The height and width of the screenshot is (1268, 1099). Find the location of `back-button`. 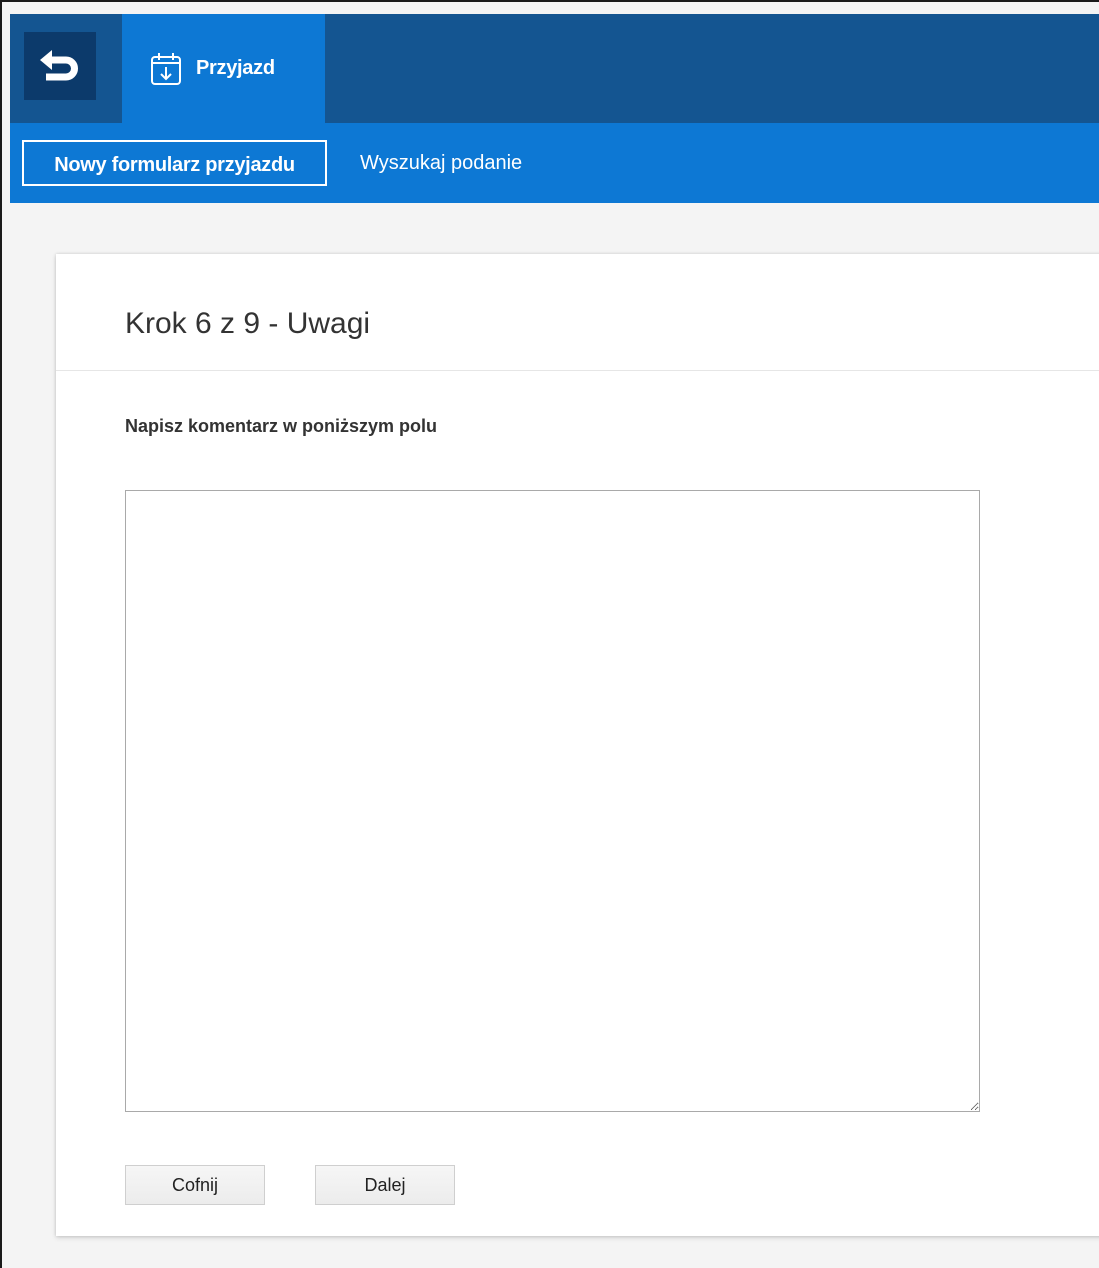

back-button is located at coordinates (60, 66).